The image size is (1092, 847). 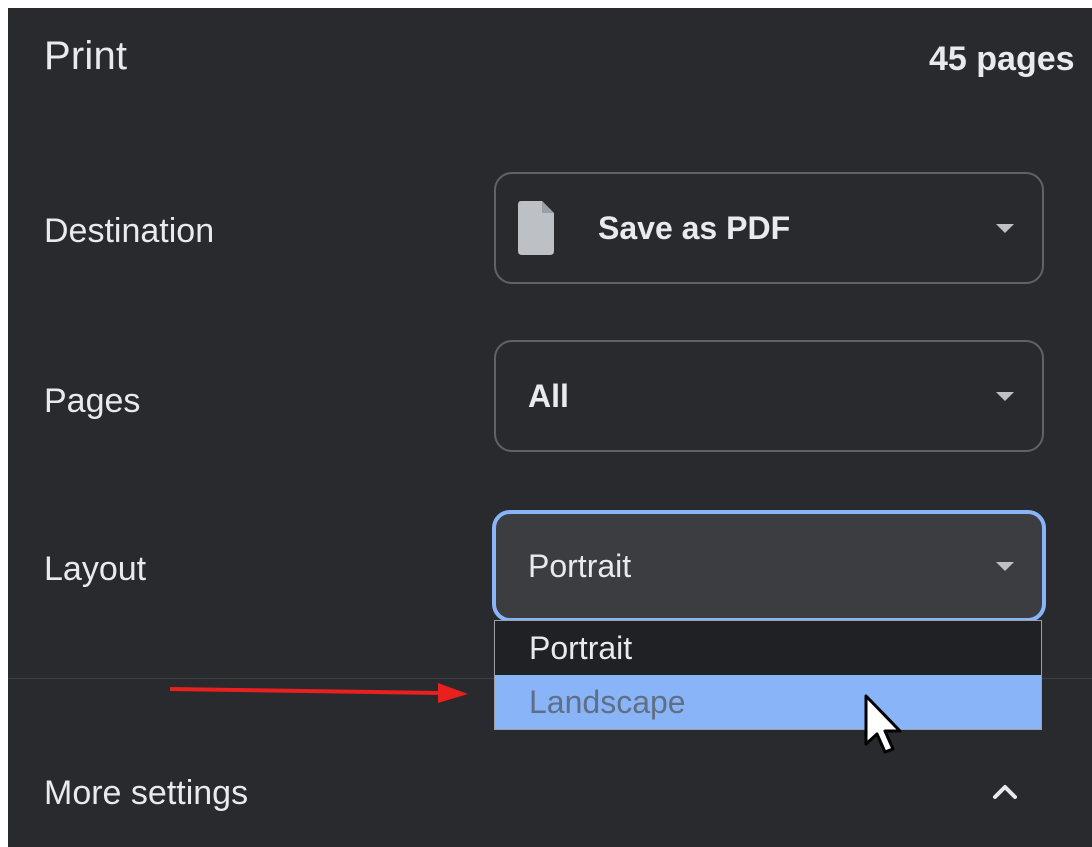 I want to click on layout-option-portrait: Portrait, so click(x=768, y=648).